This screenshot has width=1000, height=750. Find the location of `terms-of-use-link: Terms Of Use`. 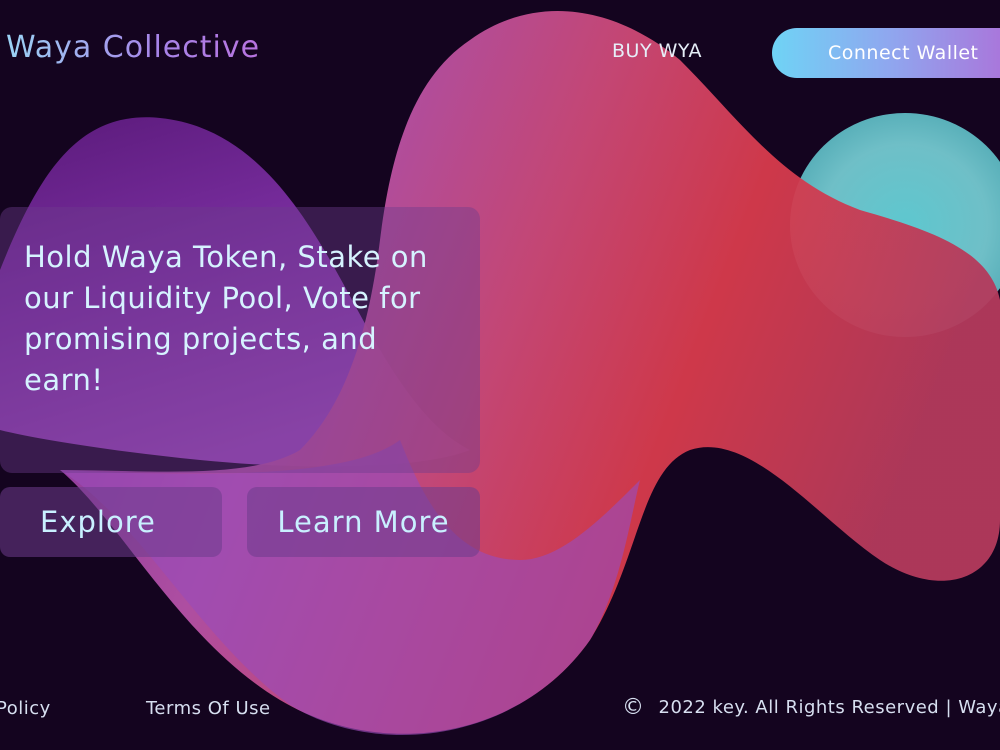

terms-of-use-link: Terms Of Use is located at coordinates (208, 708).